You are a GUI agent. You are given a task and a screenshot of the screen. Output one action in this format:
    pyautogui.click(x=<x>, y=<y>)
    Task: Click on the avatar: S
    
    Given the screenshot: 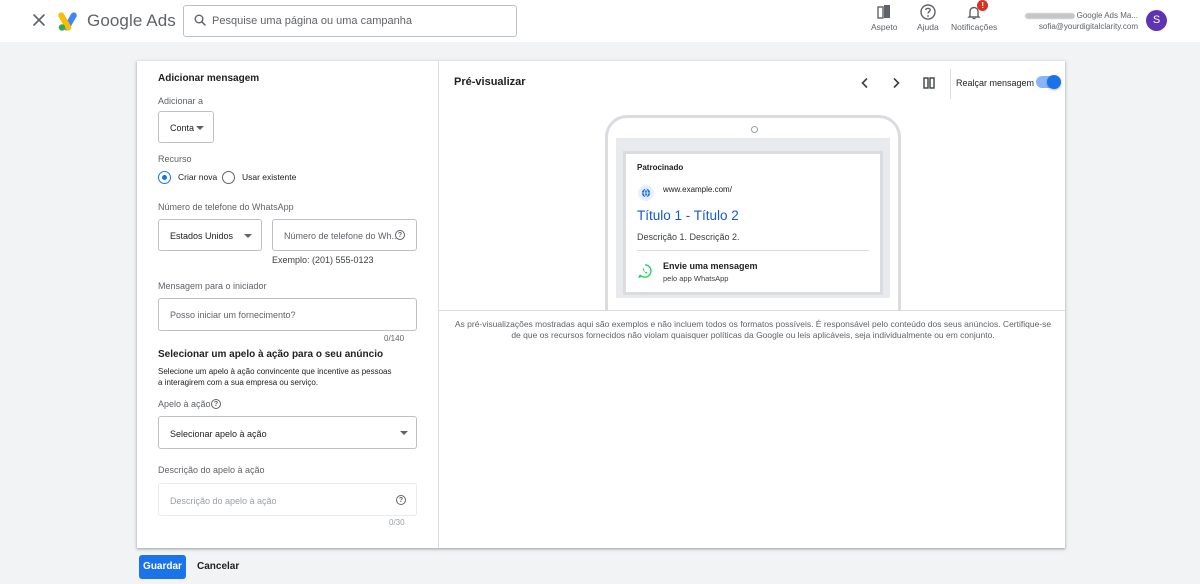 What is the action you would take?
    pyautogui.click(x=1156, y=20)
    